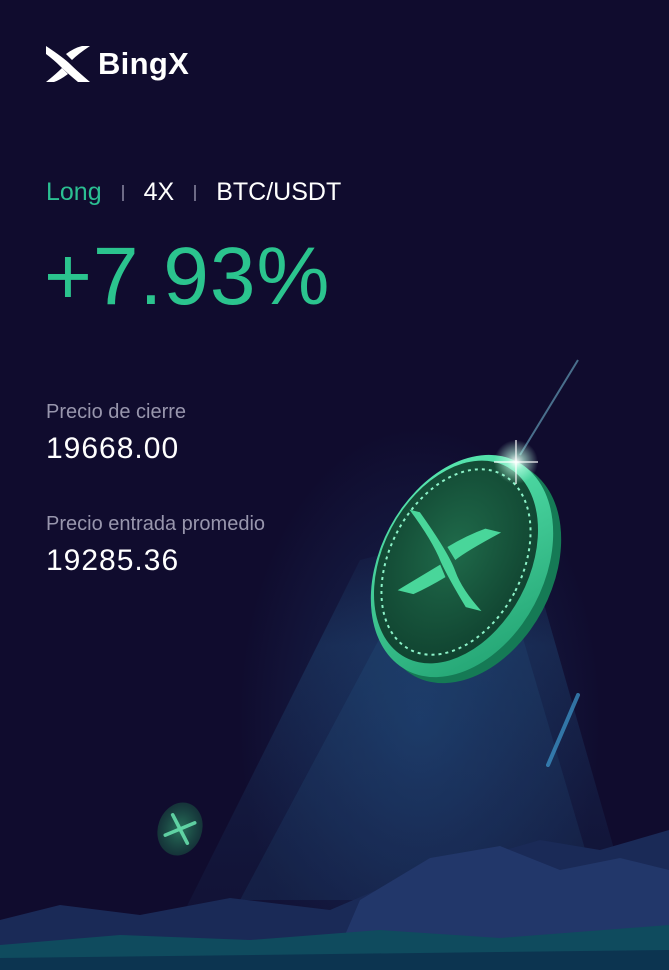 The height and width of the screenshot is (970, 669). Describe the element at coordinates (187, 276) in the screenshot. I see `pnl-percent: +7.93%` at that location.